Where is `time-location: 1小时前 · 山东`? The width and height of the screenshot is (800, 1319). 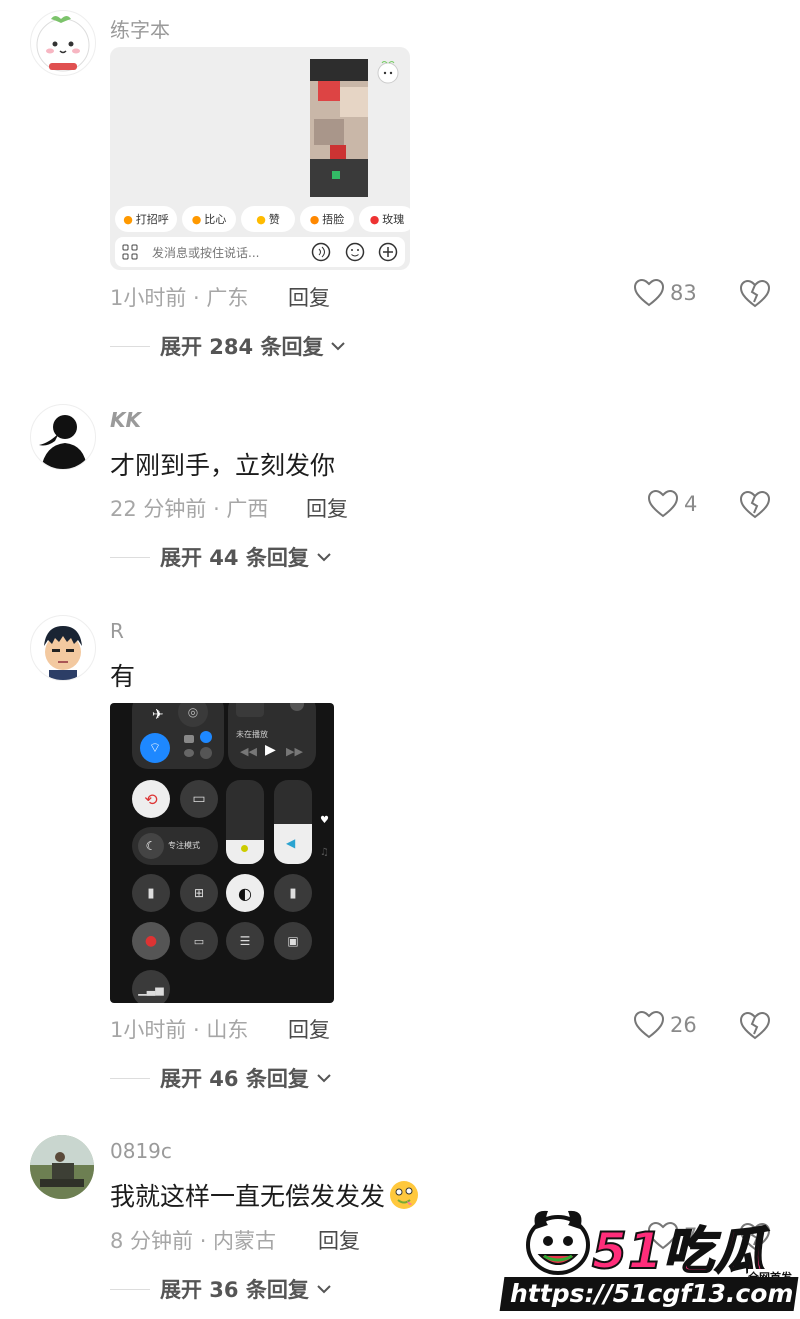
time-location: 1小时前 · 山东 is located at coordinates (179, 1030).